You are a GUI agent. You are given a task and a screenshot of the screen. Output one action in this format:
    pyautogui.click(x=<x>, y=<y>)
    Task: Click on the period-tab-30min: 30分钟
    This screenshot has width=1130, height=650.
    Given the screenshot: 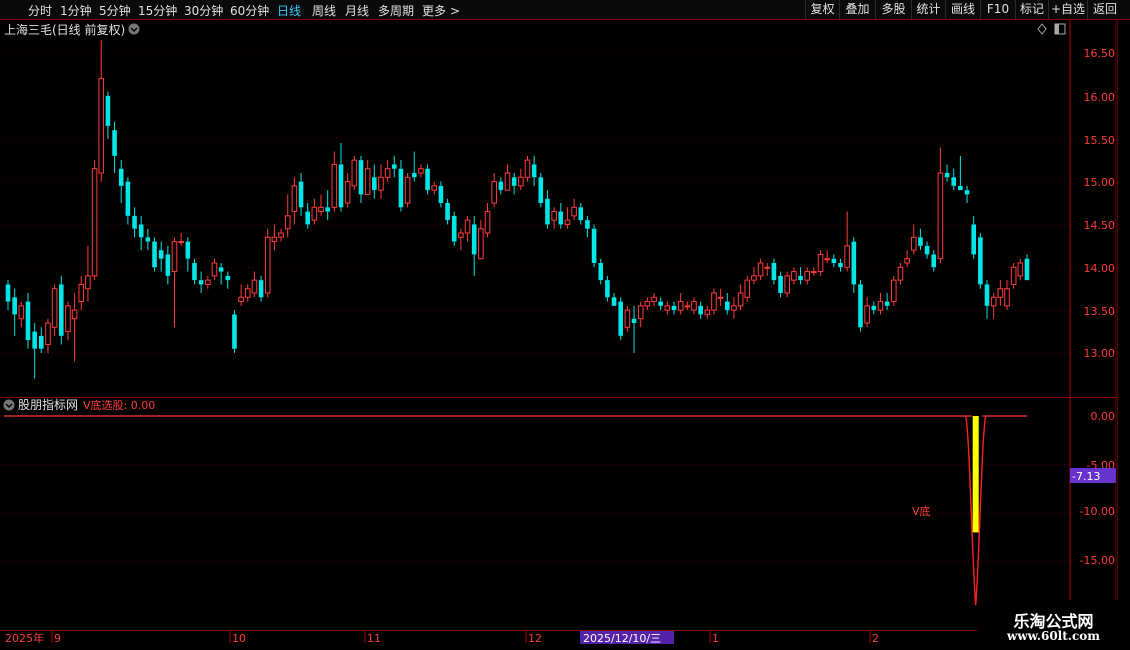 What is the action you would take?
    pyautogui.click(x=203, y=10)
    